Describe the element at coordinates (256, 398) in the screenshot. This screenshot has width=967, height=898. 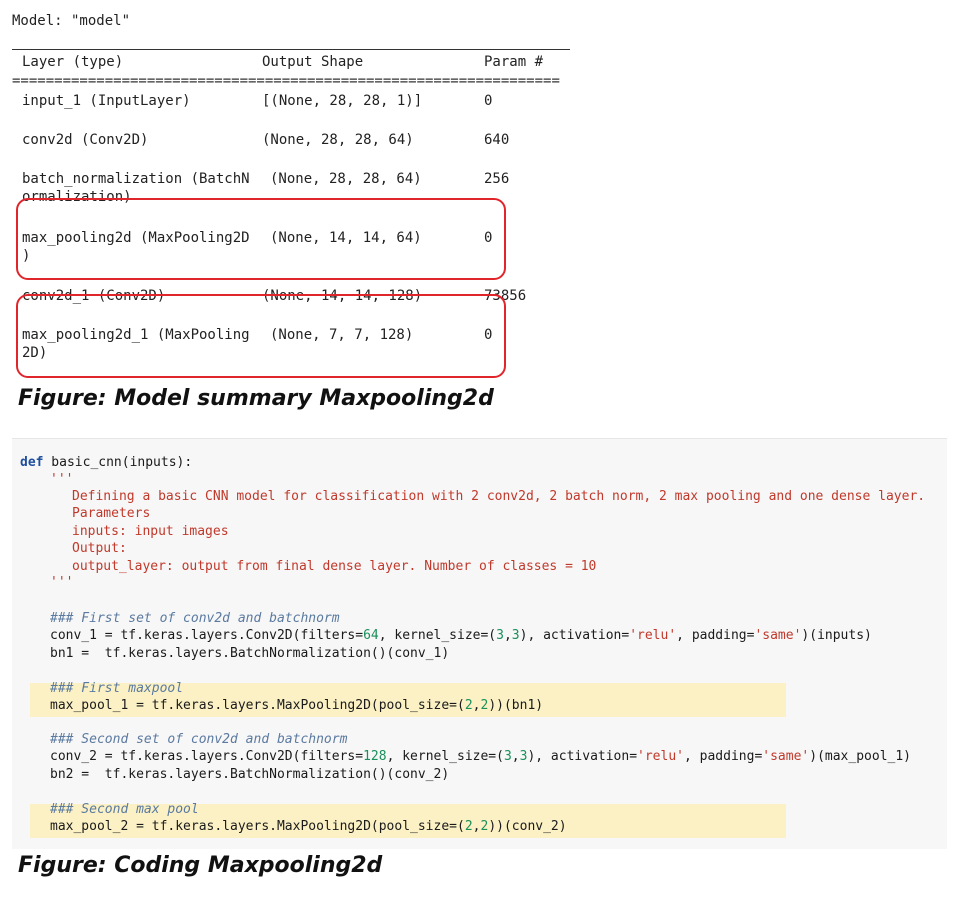
I see `caption-model-summary: Figure: Model summary Maxpooling2d` at that location.